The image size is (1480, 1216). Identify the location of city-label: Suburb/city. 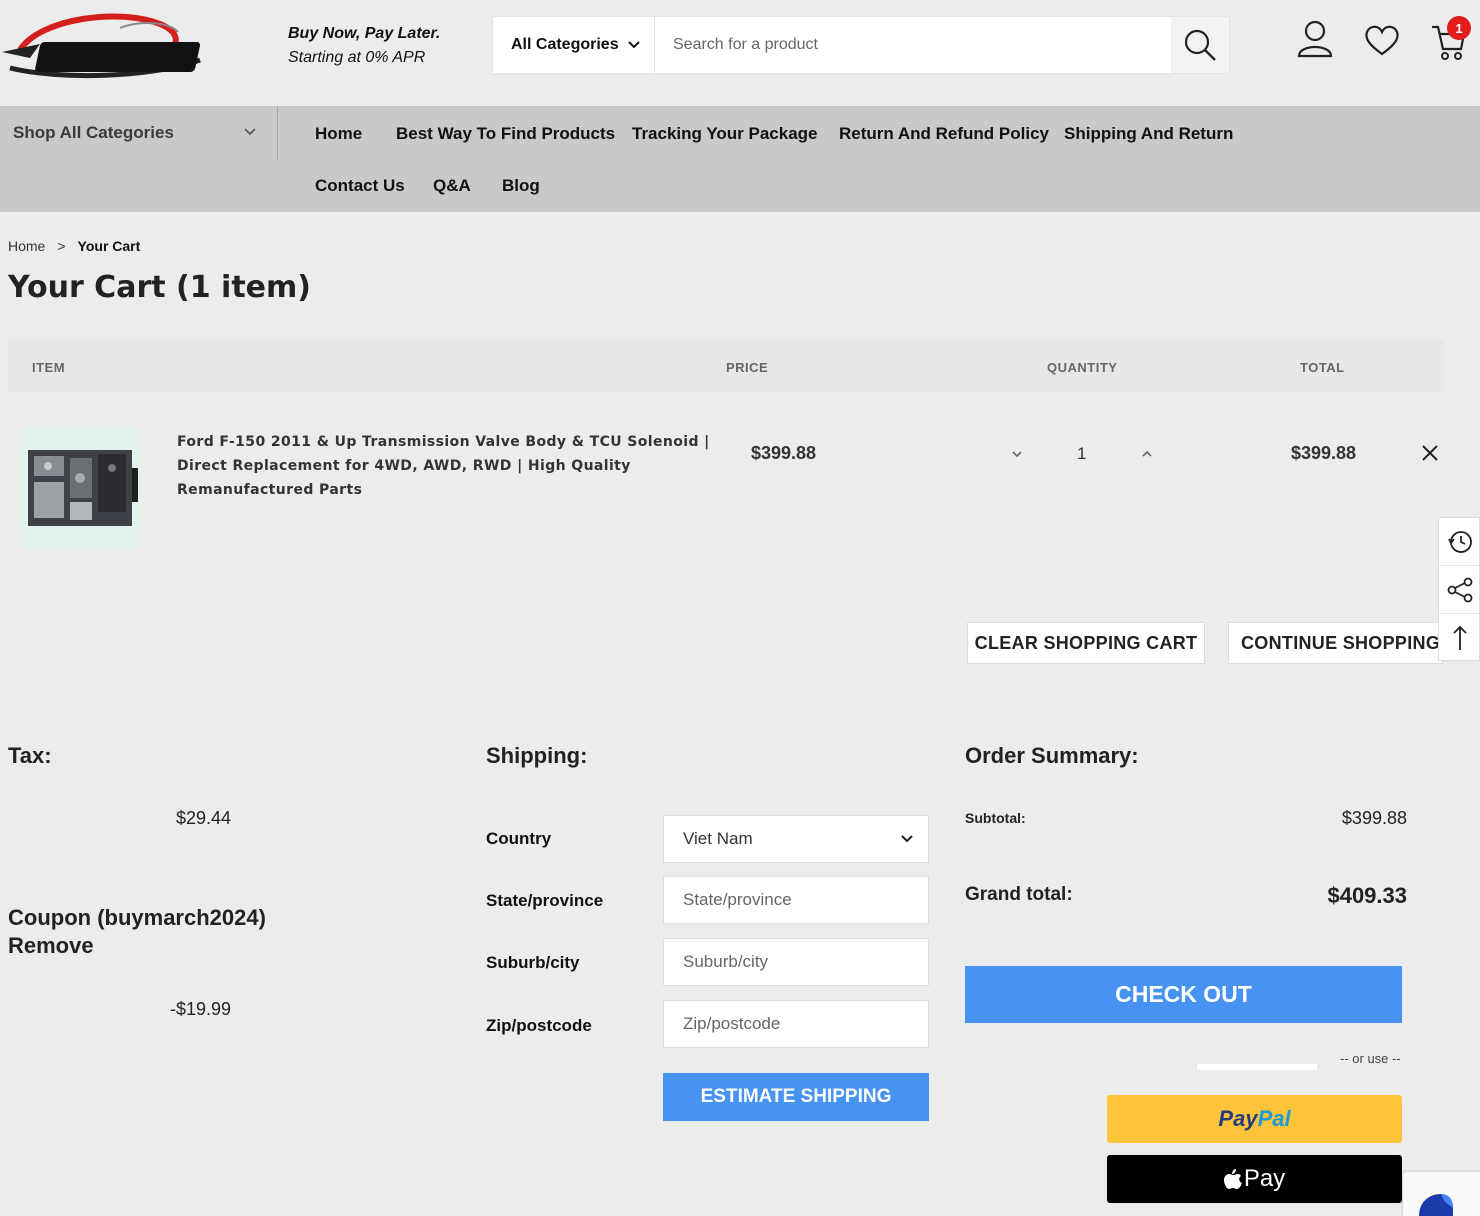
(533, 962).